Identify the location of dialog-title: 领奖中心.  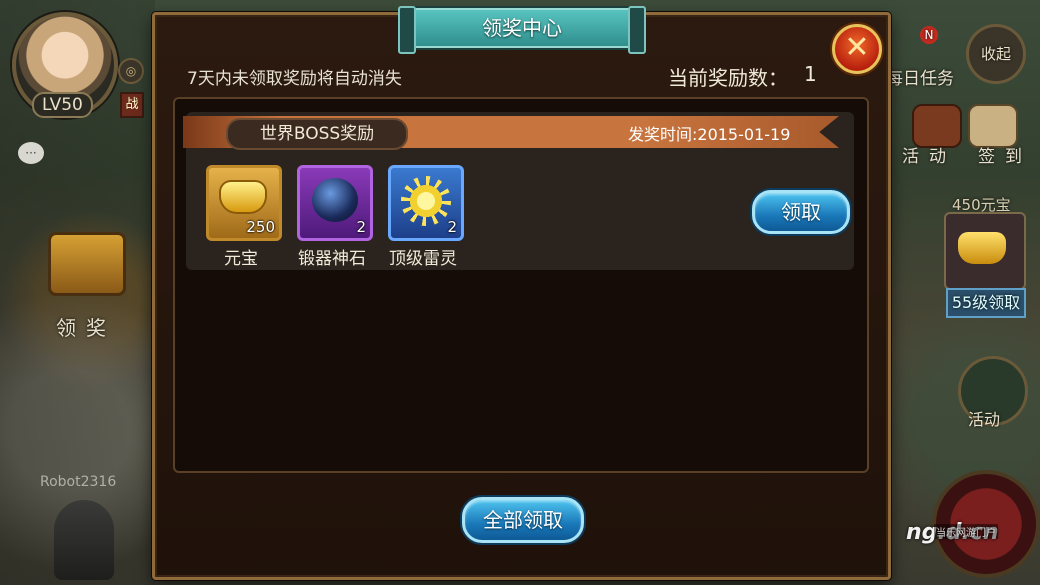
(522, 30).